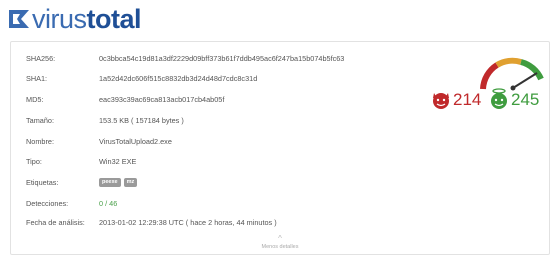 The height and width of the screenshot is (263, 560). What do you see at coordinates (37, 78) in the screenshot?
I see `field-label: SHA1:` at bounding box center [37, 78].